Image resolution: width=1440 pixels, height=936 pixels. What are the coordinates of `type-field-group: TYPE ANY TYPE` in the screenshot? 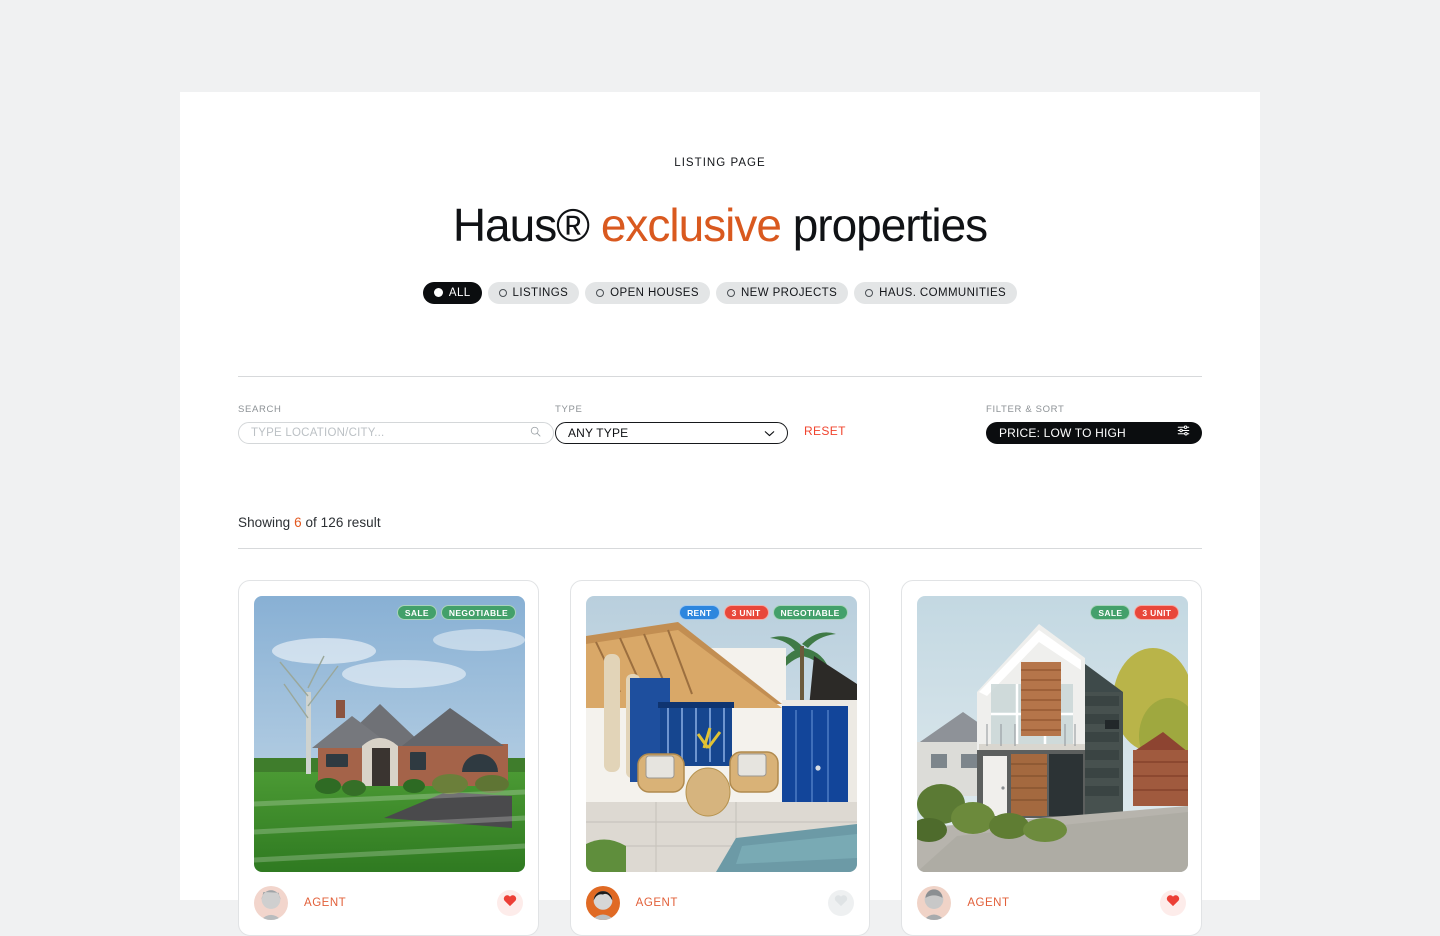 It's located at (671, 424).